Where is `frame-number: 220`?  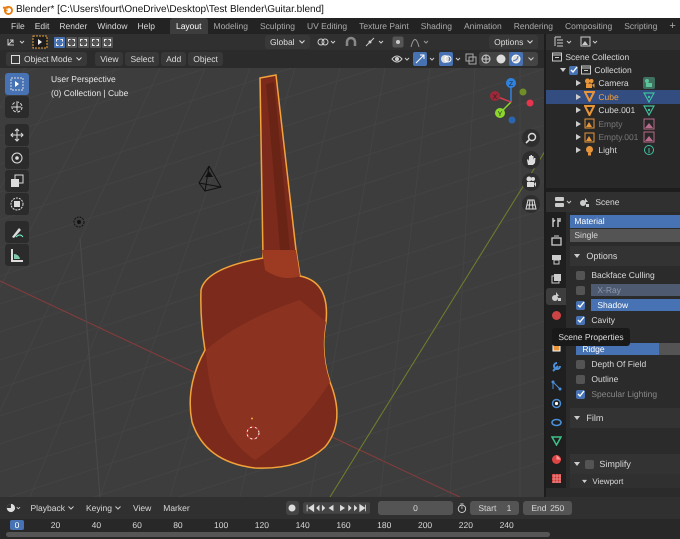 frame-number: 220 is located at coordinates (466, 525).